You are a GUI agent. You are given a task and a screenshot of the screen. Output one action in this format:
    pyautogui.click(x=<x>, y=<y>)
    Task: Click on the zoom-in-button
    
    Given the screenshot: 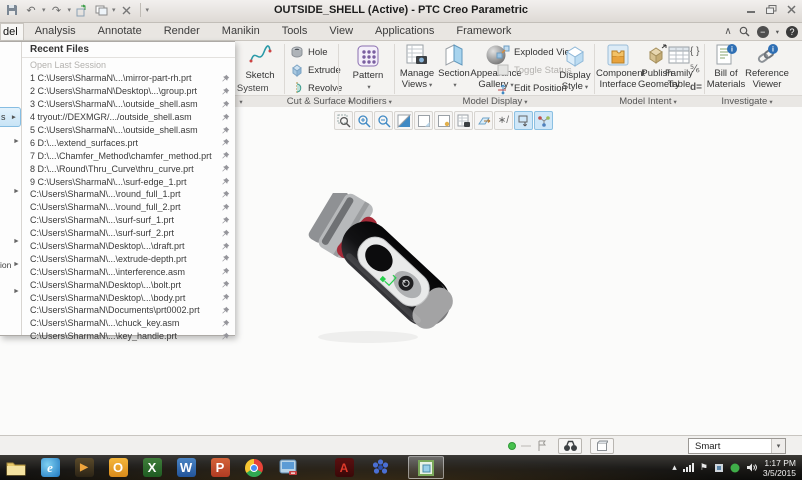 What is the action you would take?
    pyautogui.click(x=363, y=120)
    